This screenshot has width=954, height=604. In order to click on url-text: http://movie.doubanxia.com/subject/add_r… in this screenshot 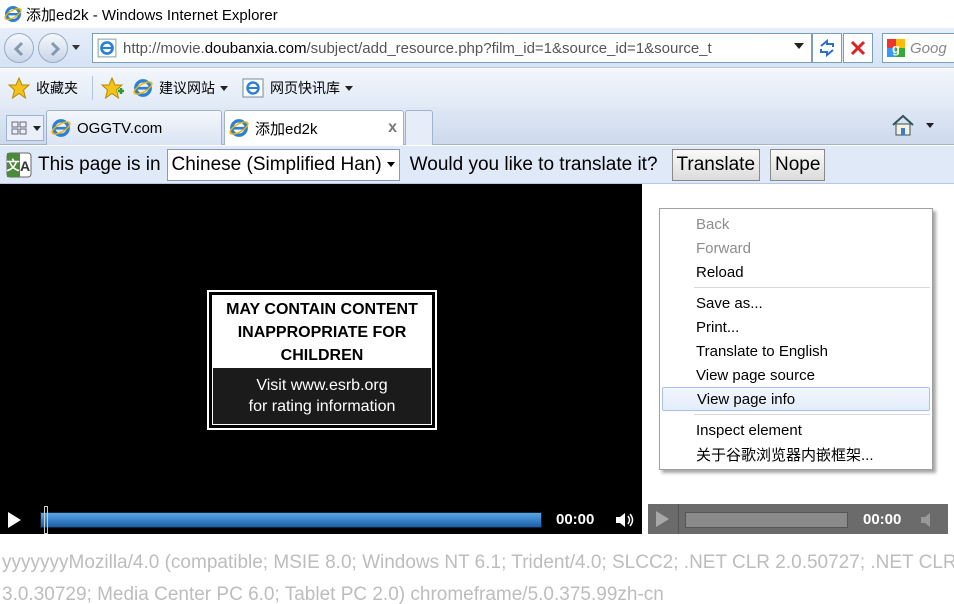, I will do `click(417, 48)`.